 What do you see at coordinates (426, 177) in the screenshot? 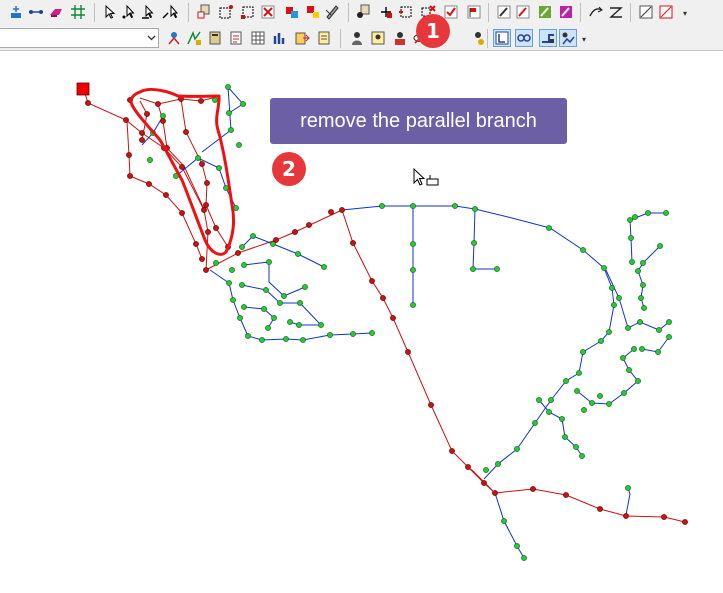
I see `mouse-cursor-icon` at bounding box center [426, 177].